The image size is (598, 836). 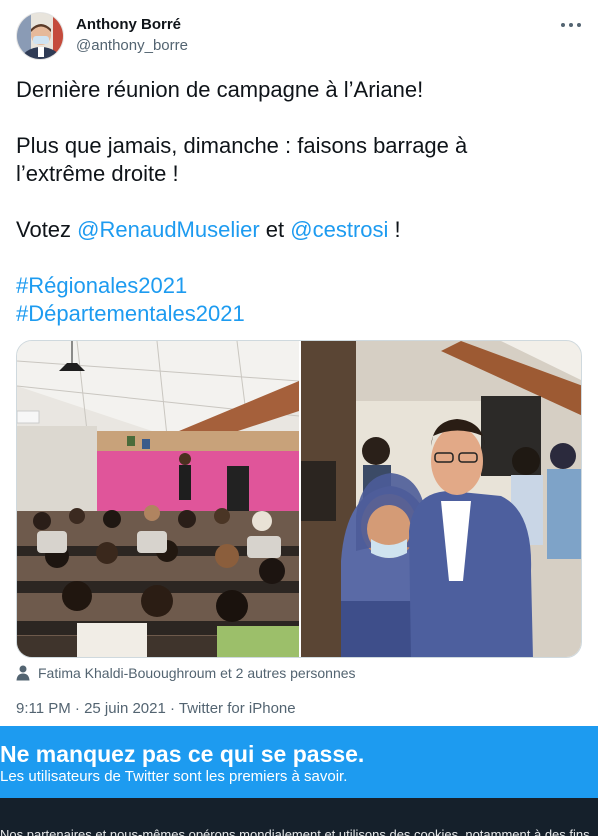 I want to click on hashtag-link: #Régionales2021, so click(x=101, y=285).